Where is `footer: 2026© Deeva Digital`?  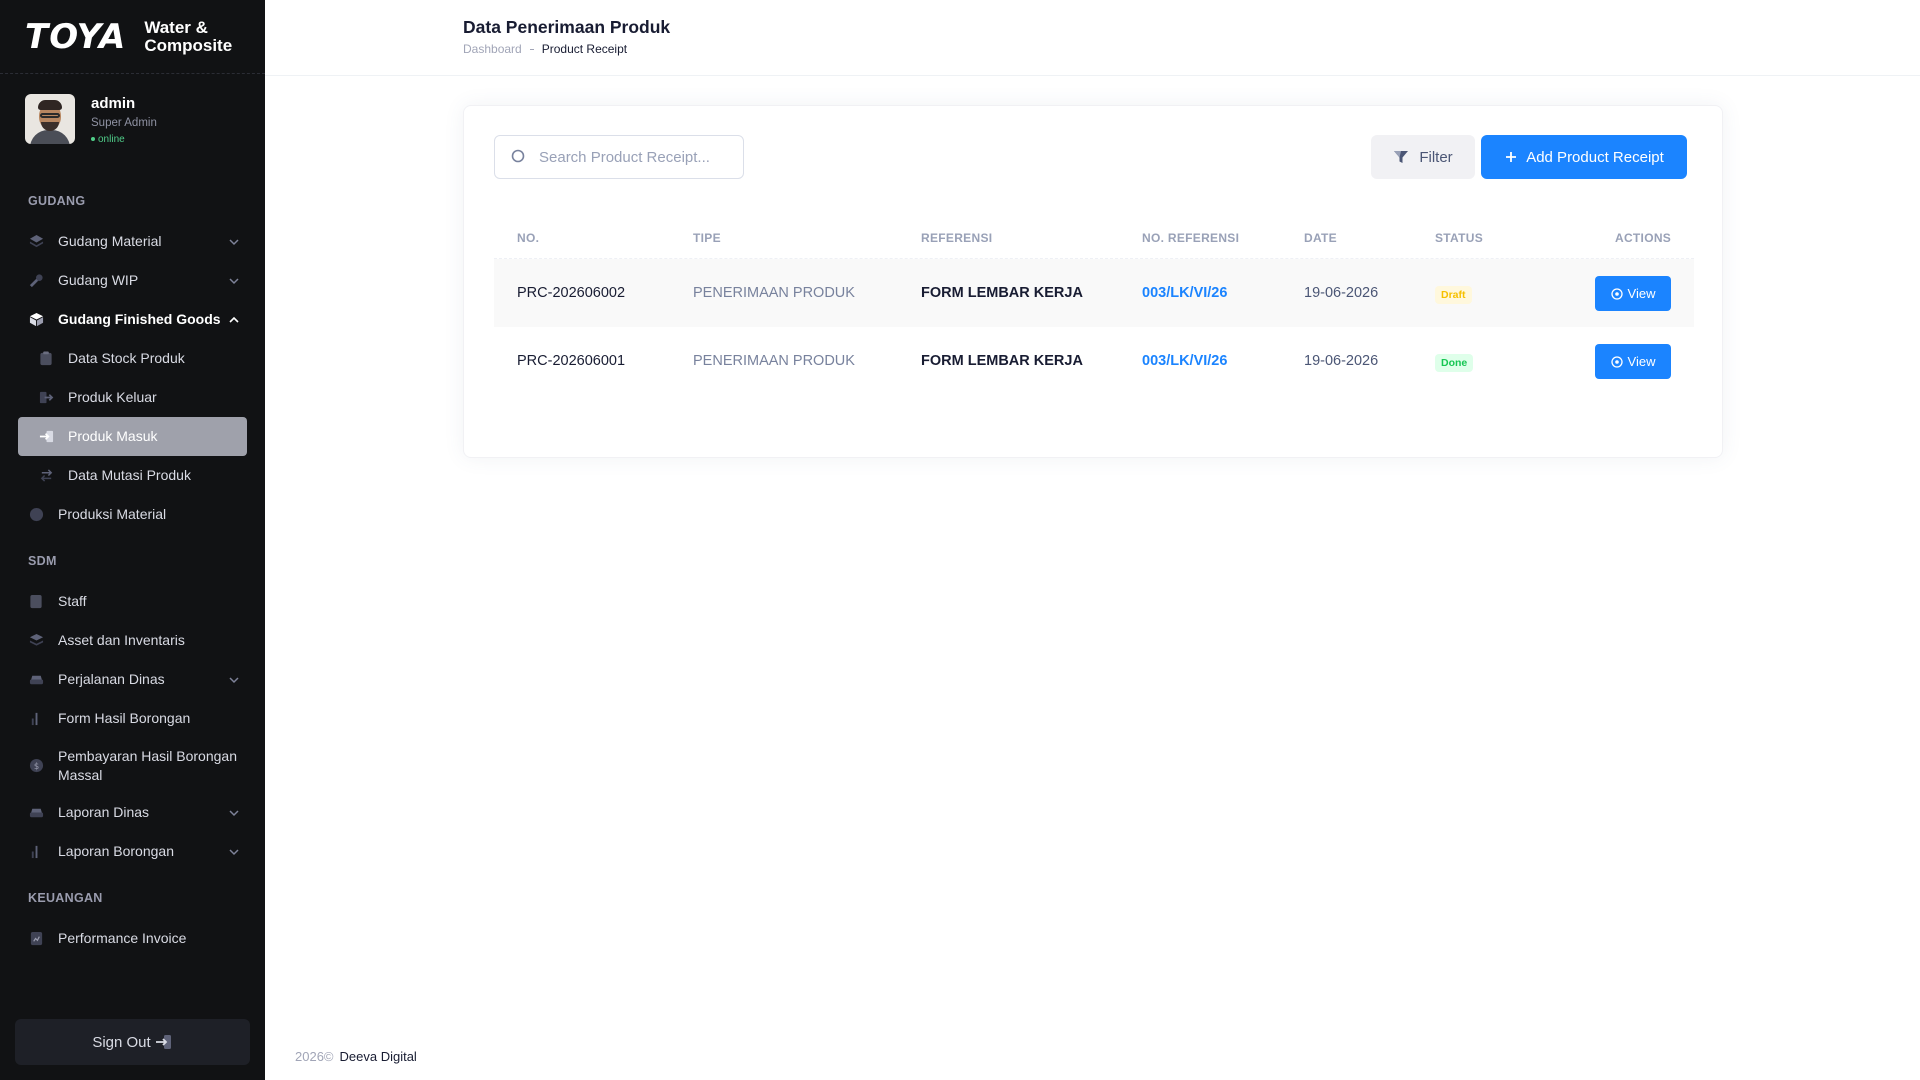 footer: 2026© Deeva Digital is located at coordinates (356, 1056).